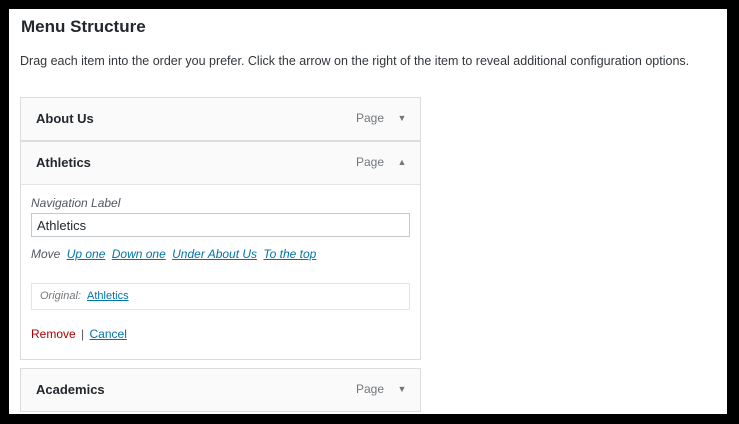 This screenshot has height=424, width=739. What do you see at coordinates (46, 254) in the screenshot?
I see `move-label: Move` at bounding box center [46, 254].